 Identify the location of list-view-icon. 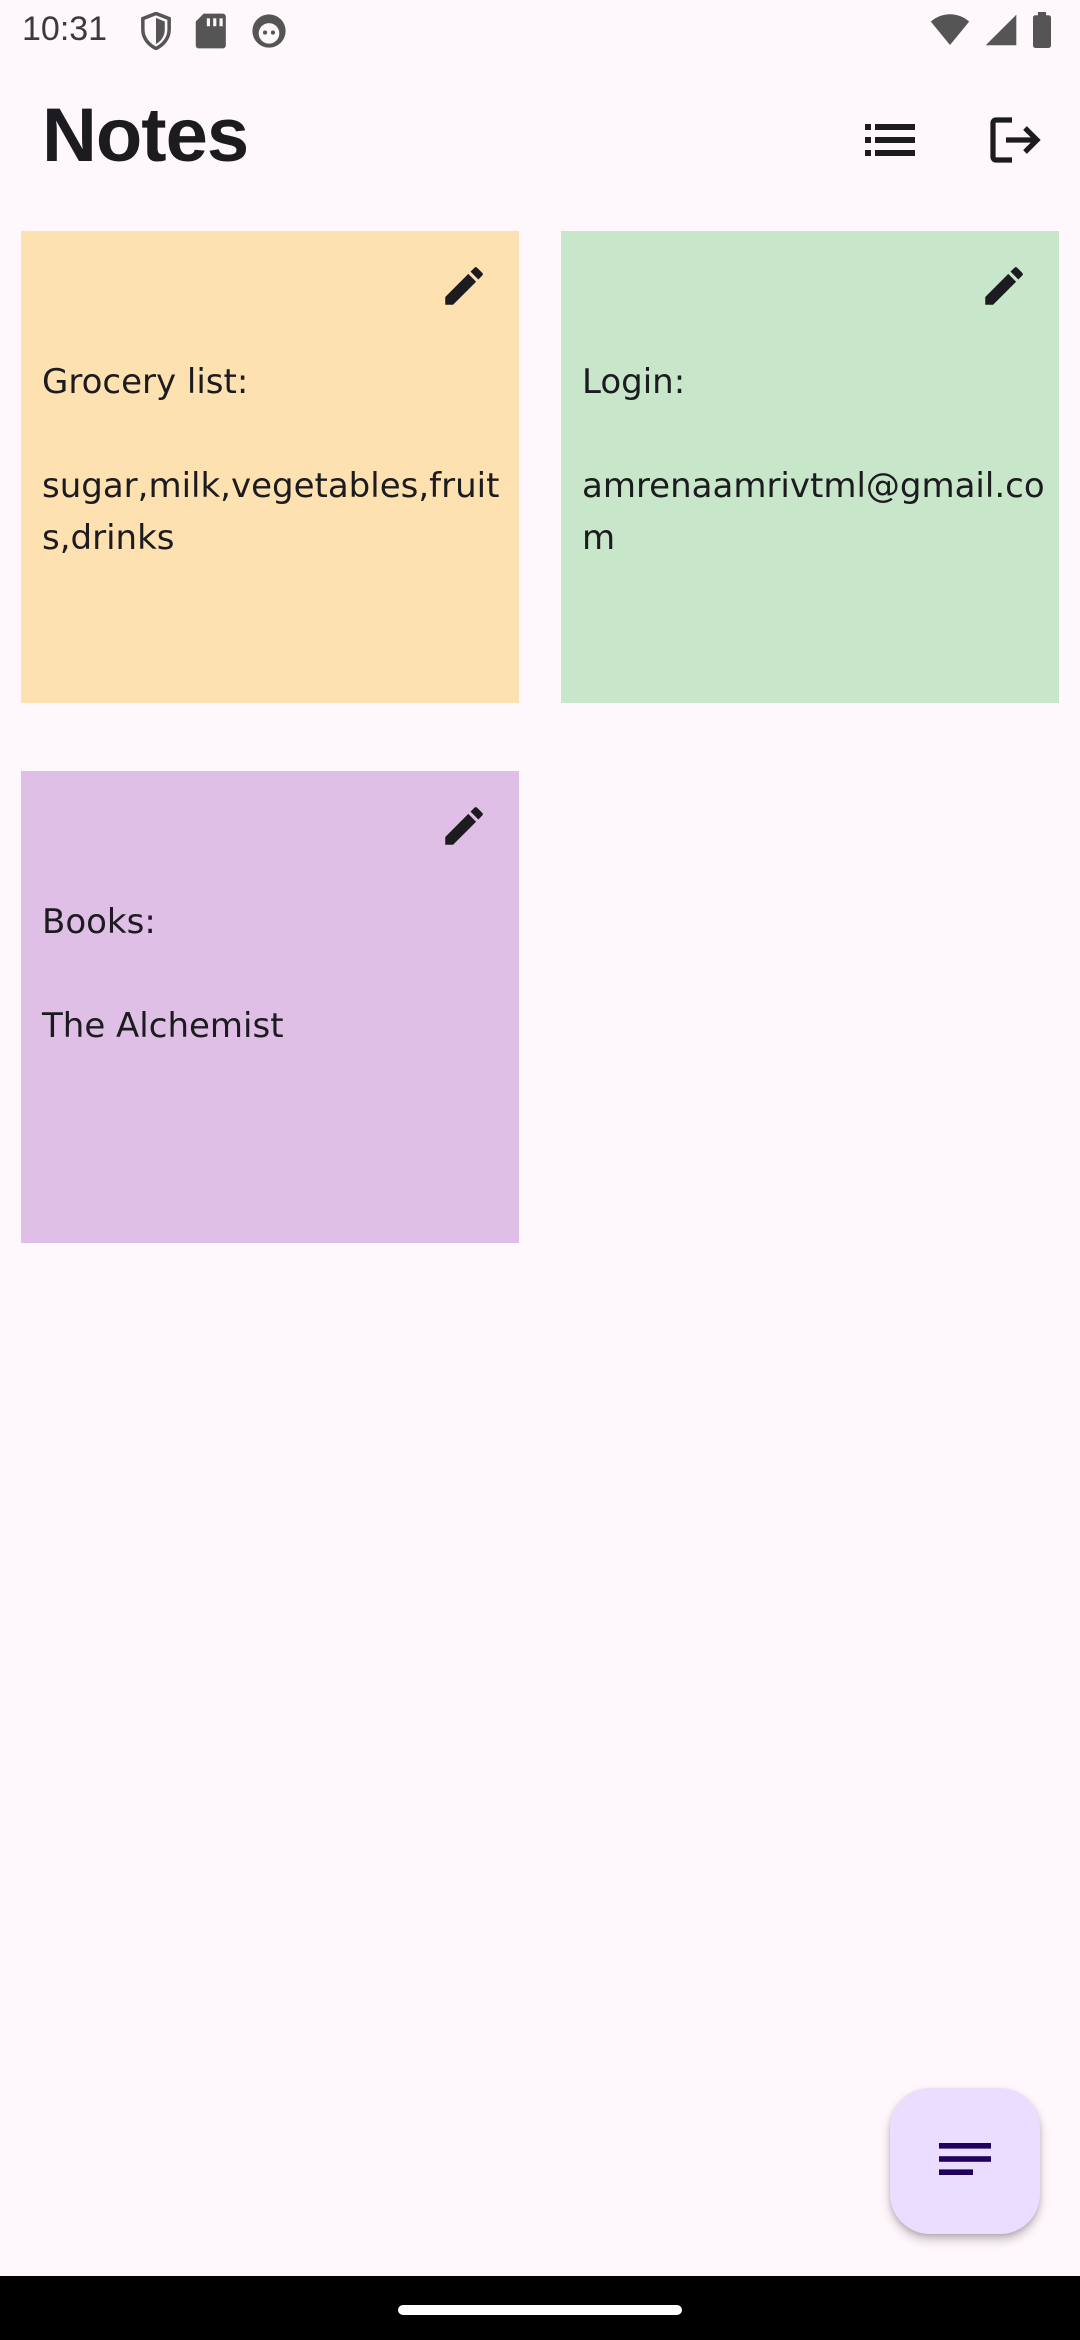
(890, 142).